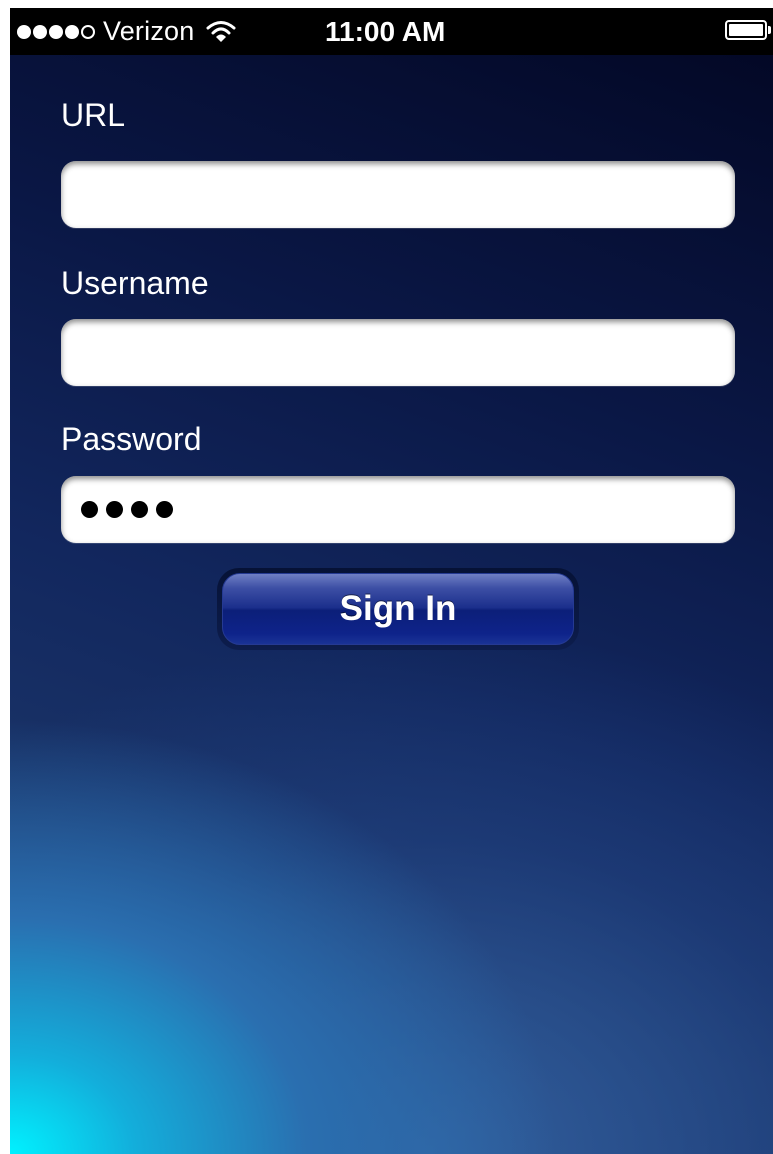  I want to click on battery-tip, so click(769, 30).